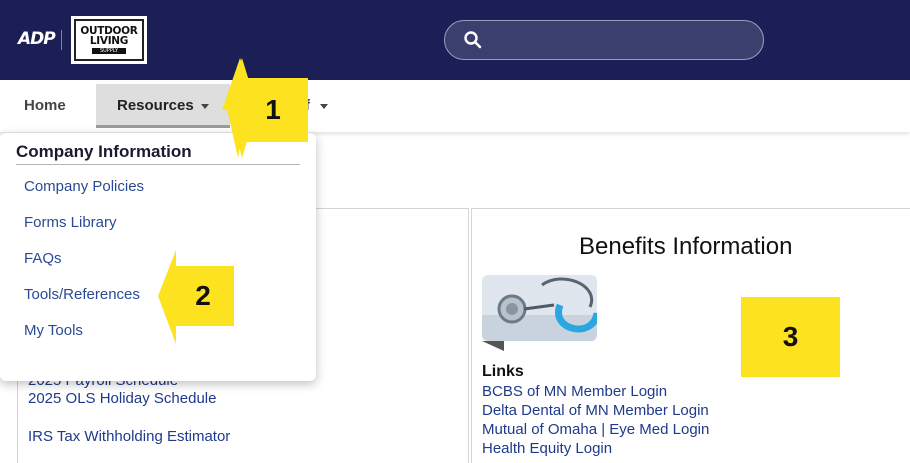 This screenshot has width=910, height=463. I want to click on delta-dental-login-link: Delta Dental of MN Member Login, so click(595, 410).